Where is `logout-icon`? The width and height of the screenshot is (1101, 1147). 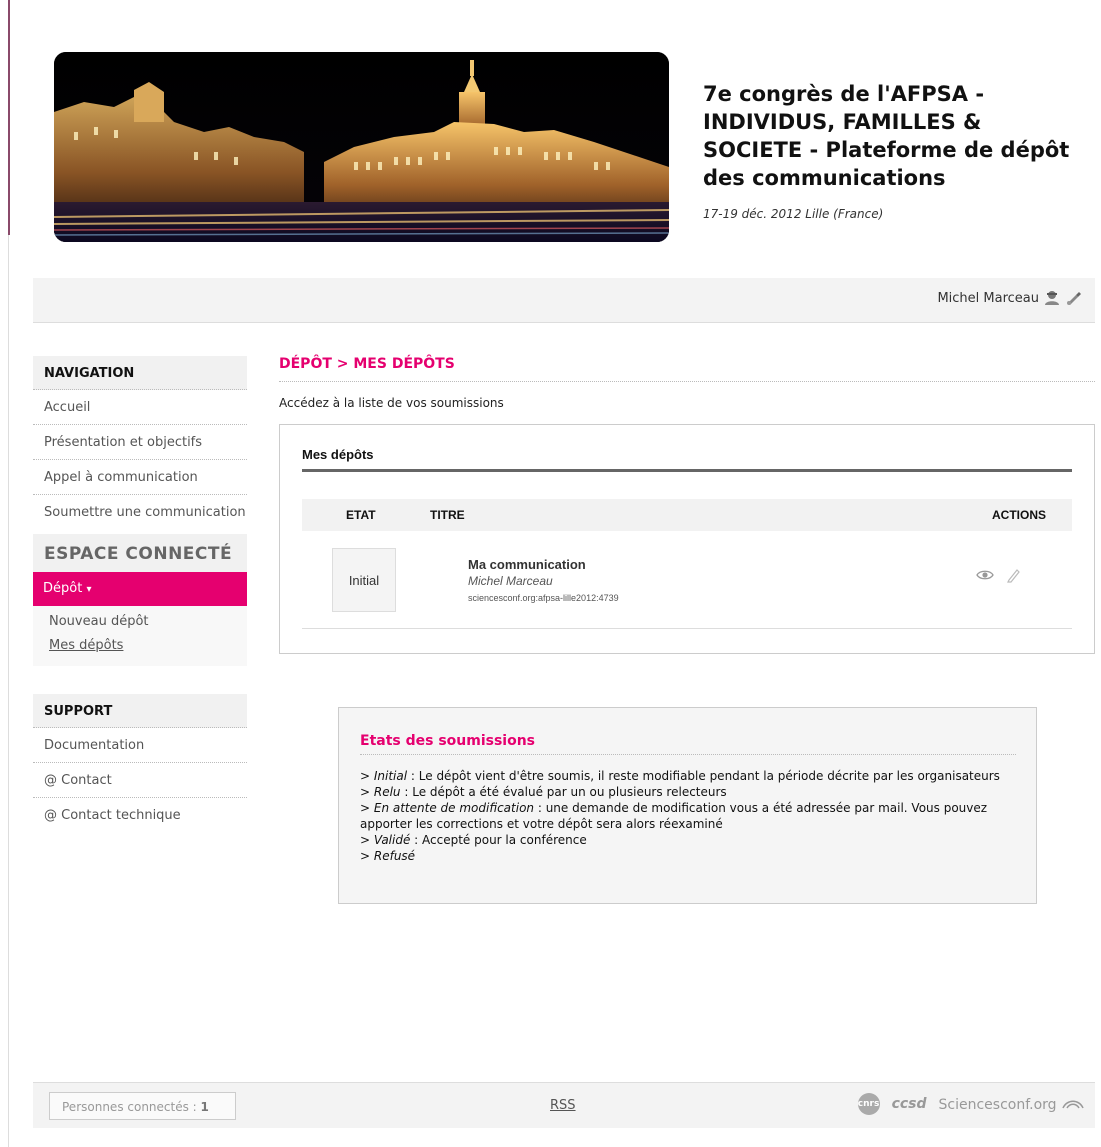 logout-icon is located at coordinates (1074, 298).